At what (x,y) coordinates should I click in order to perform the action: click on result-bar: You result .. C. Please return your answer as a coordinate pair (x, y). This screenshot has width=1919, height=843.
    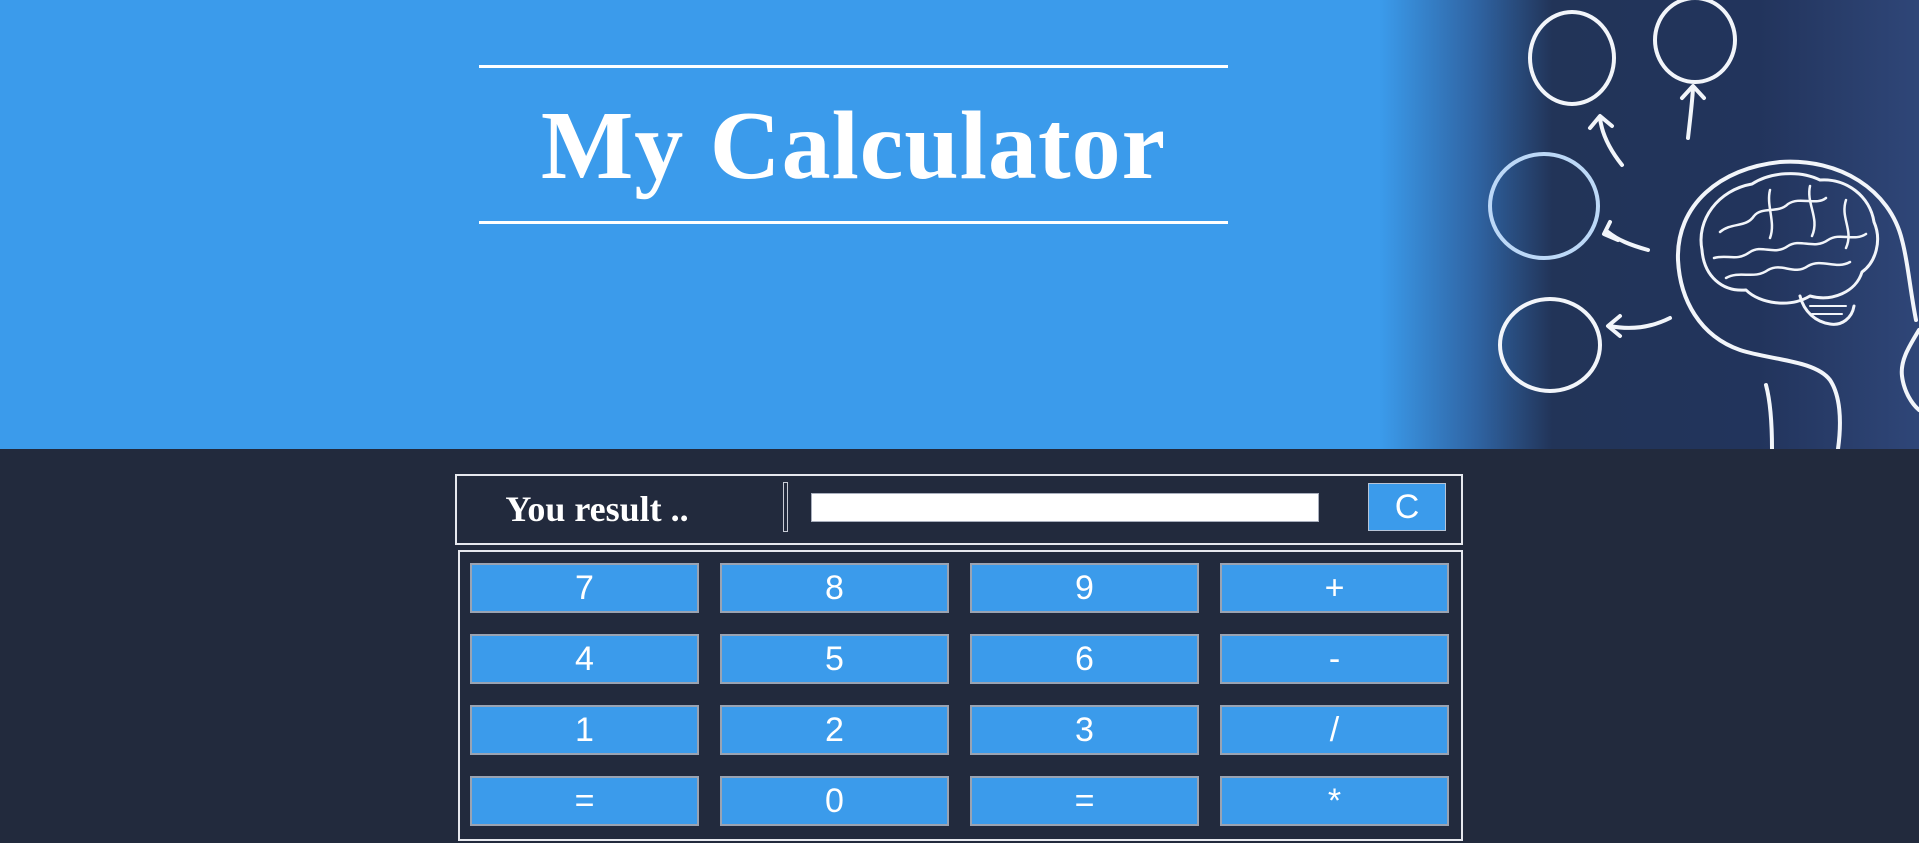
    Looking at the image, I should click on (959, 509).